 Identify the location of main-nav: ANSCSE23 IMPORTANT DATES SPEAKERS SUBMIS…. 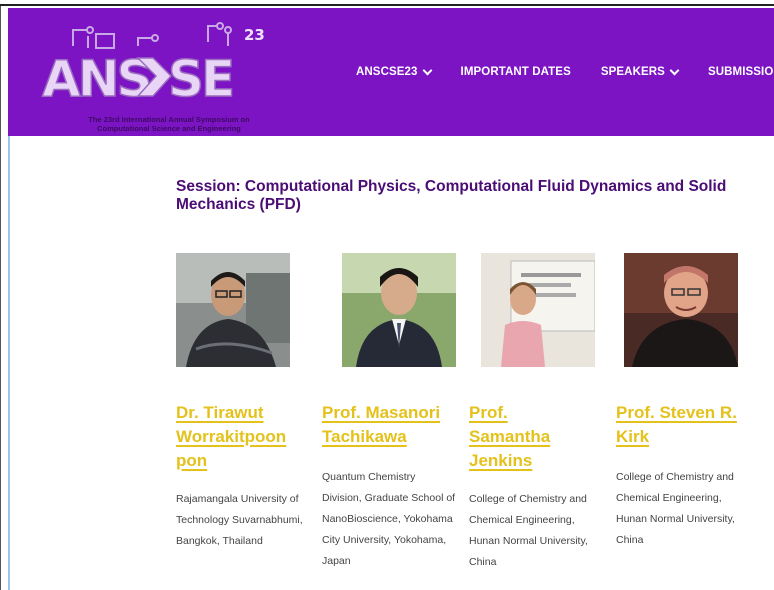
(565, 71).